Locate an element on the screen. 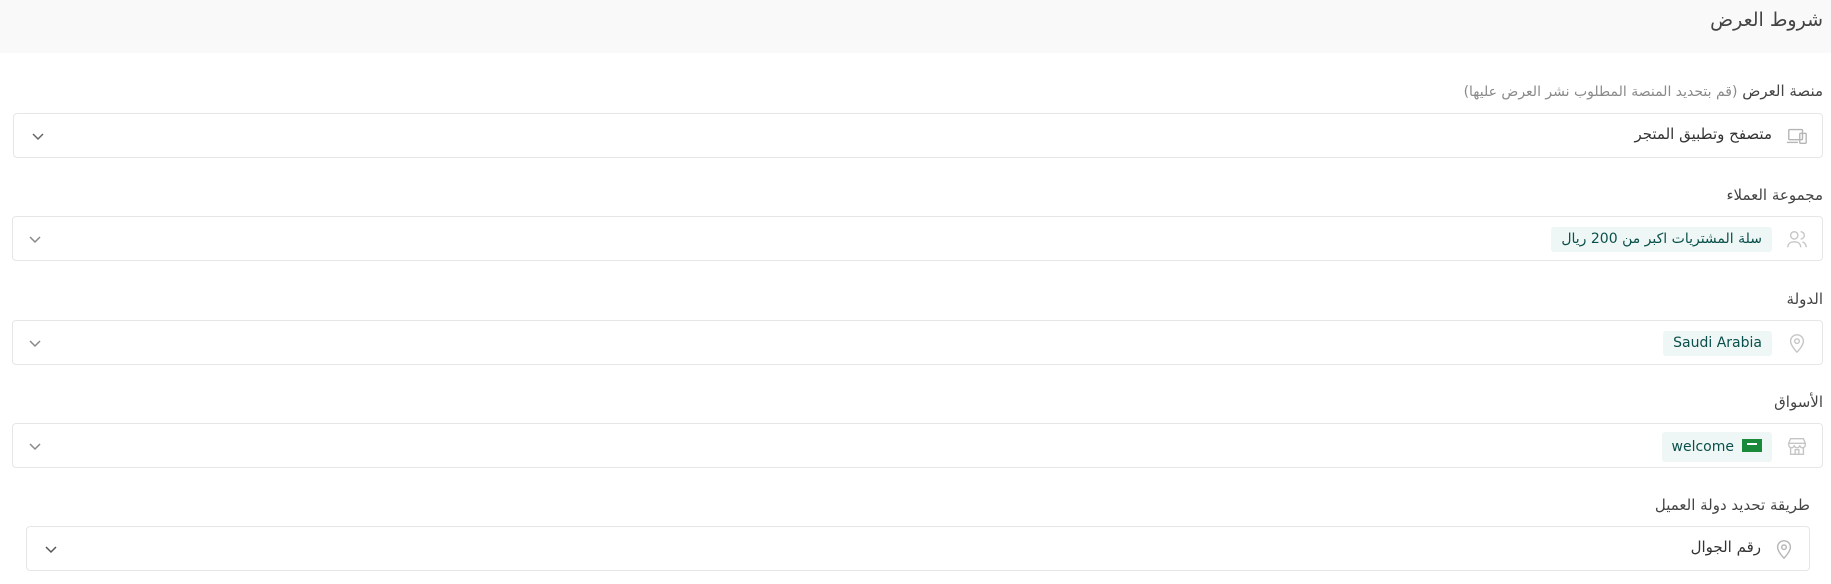 This screenshot has height=584, width=1831. markets-select: welcome is located at coordinates (917, 445).